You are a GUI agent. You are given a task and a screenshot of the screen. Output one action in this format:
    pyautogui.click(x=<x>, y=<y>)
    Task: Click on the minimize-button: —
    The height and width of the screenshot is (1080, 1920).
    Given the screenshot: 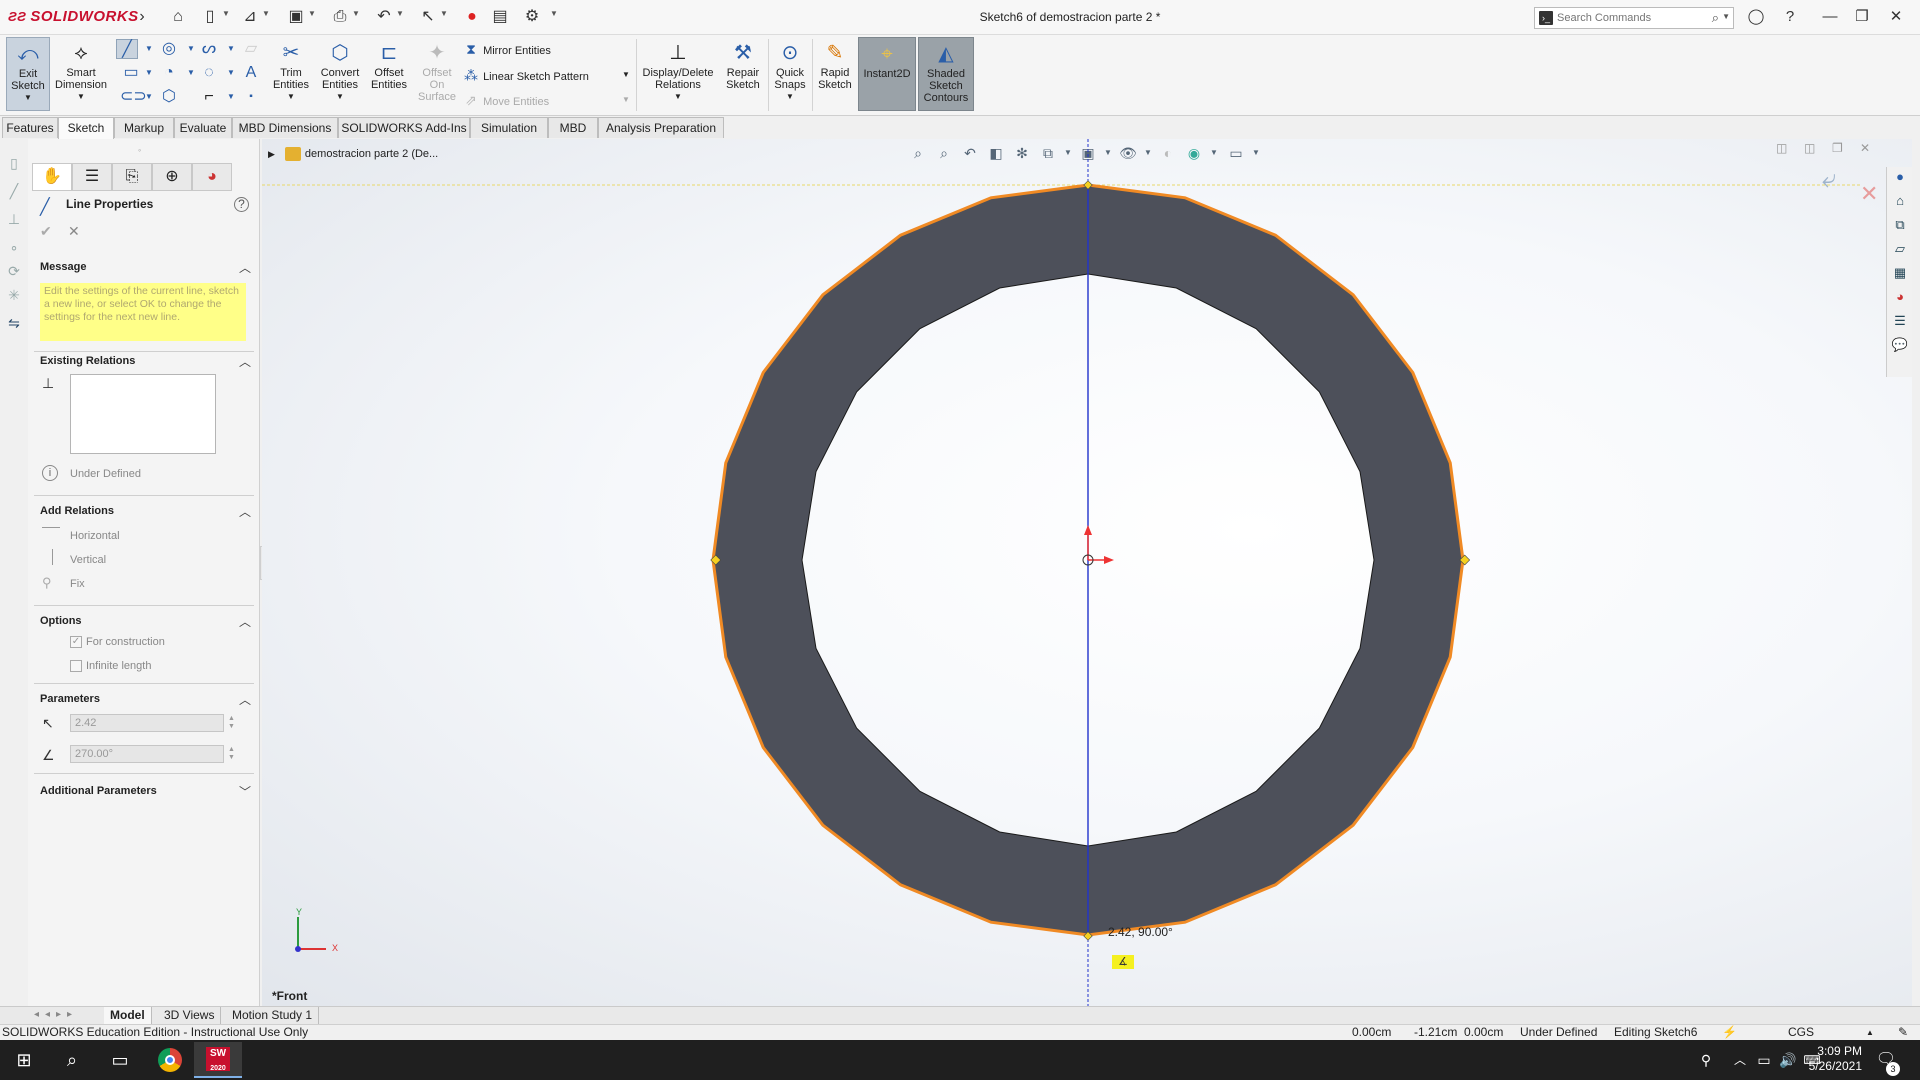 What is the action you would take?
    pyautogui.click(x=1830, y=17)
    